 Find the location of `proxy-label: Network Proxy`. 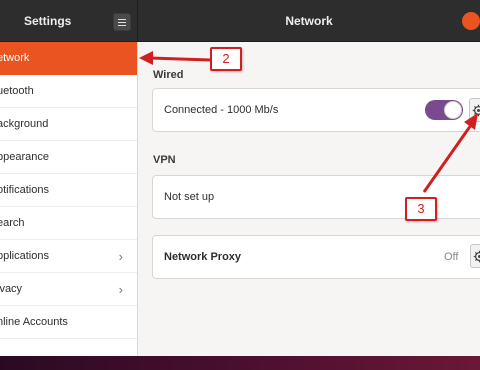

proxy-label: Network Proxy is located at coordinates (203, 257).